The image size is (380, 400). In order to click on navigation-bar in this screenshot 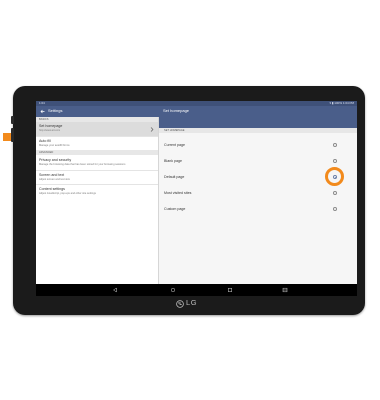, I will do `click(196, 290)`.